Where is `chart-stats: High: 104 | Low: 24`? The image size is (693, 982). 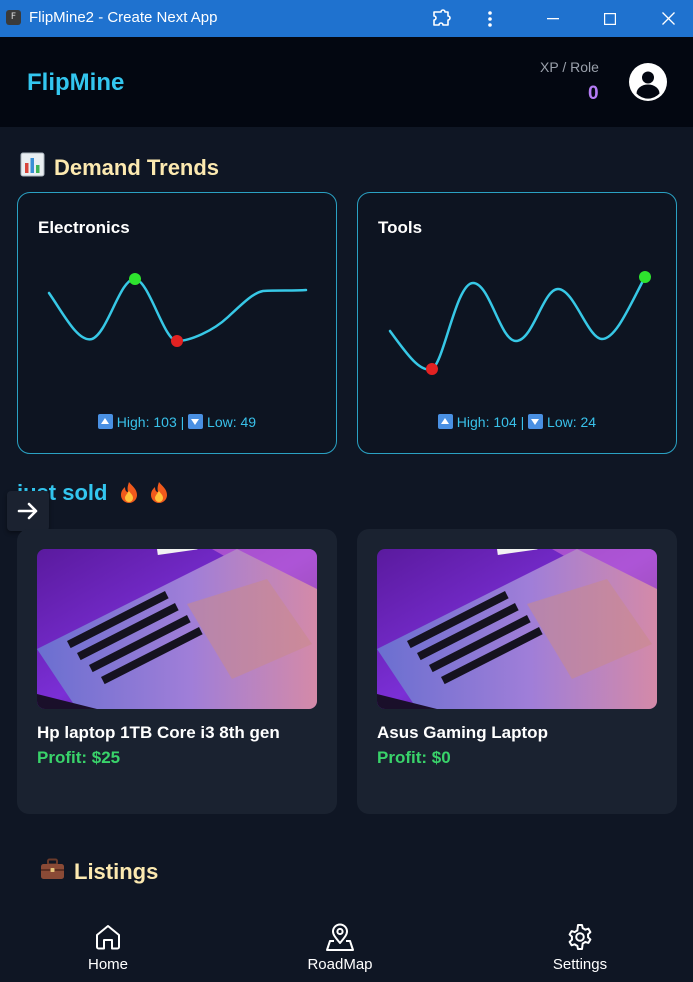 chart-stats: High: 104 | Low: 24 is located at coordinates (517, 422).